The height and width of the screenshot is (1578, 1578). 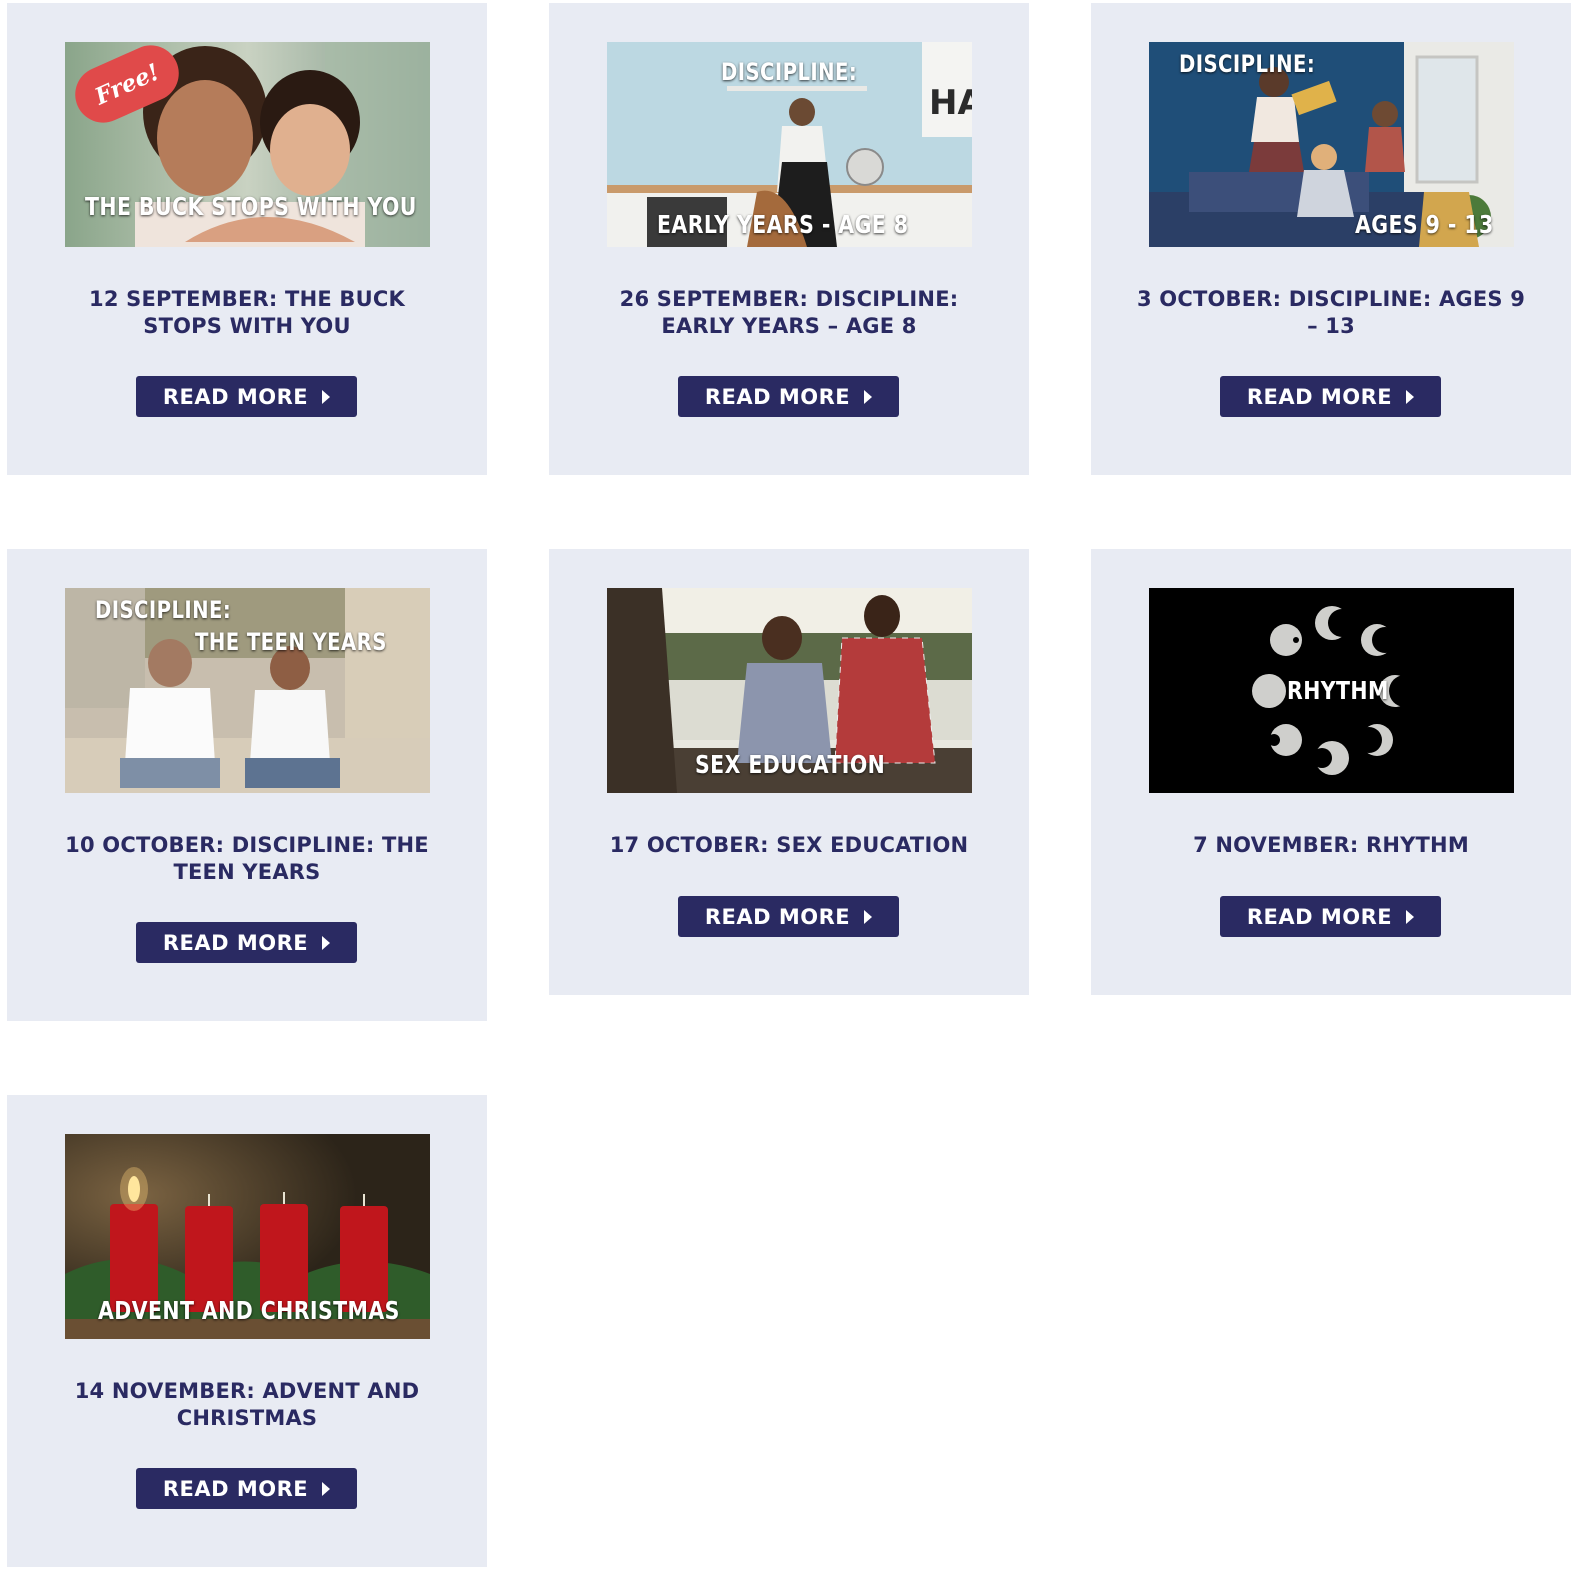 I want to click on event-card: DISCIPLINE: THE TEEN YEARS 10 OCTOBER, so click(x=247, y=785).